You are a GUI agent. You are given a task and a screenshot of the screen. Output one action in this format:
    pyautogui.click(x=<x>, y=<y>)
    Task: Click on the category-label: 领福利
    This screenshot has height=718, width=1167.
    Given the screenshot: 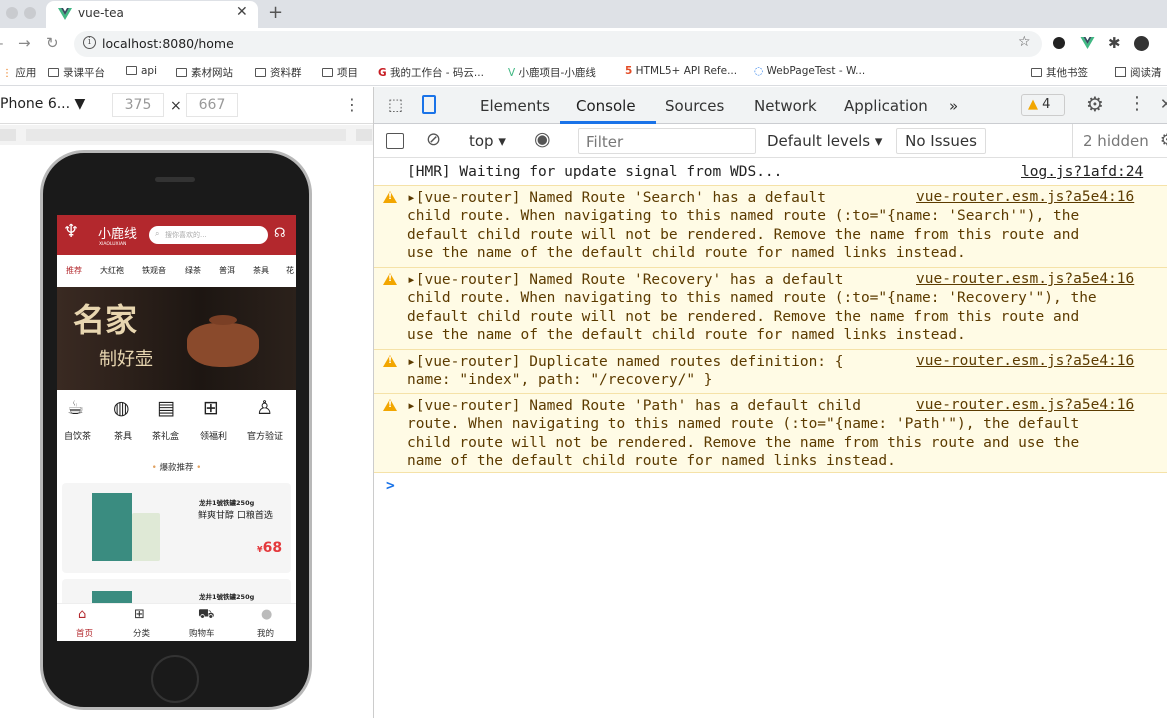 What is the action you would take?
    pyautogui.click(x=213, y=435)
    